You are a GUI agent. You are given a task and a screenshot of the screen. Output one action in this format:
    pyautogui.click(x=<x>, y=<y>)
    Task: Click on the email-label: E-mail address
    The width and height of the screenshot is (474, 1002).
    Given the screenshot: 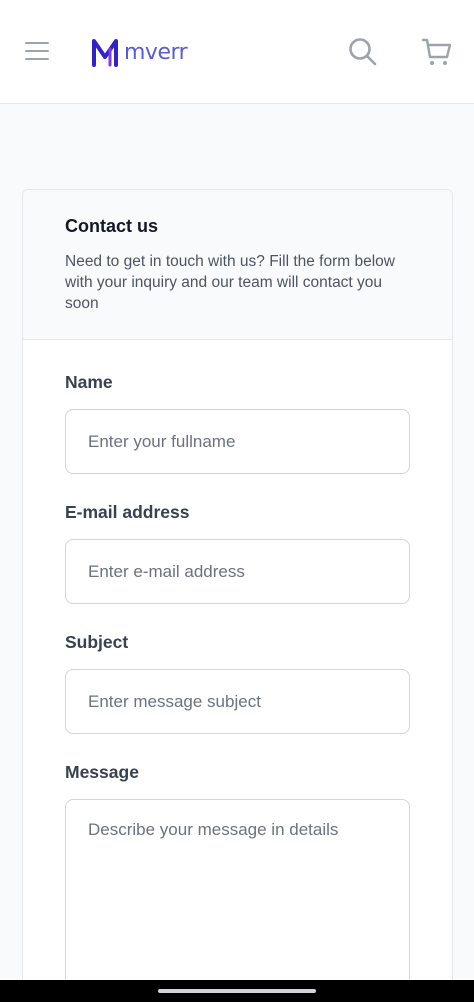 What is the action you would take?
    pyautogui.click(x=127, y=512)
    